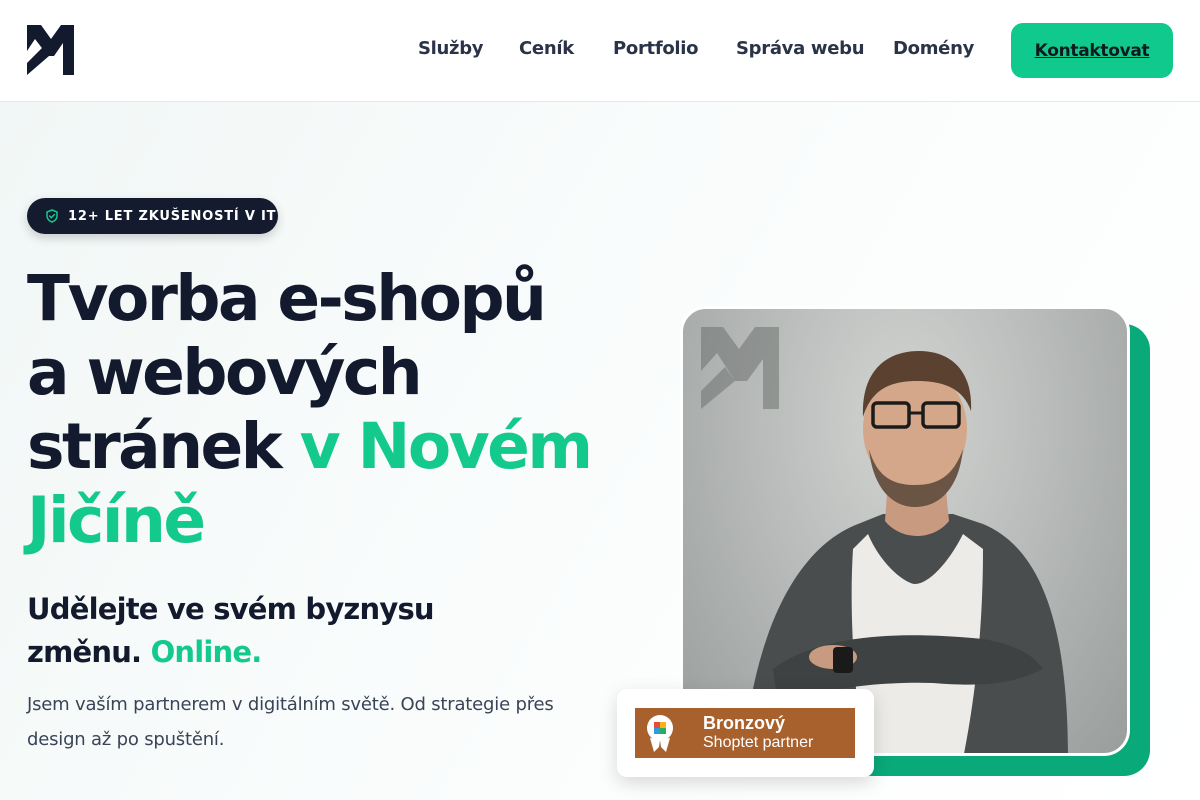 The image size is (1200, 800). I want to click on hero-title-line-2: a webových, so click(225, 372).